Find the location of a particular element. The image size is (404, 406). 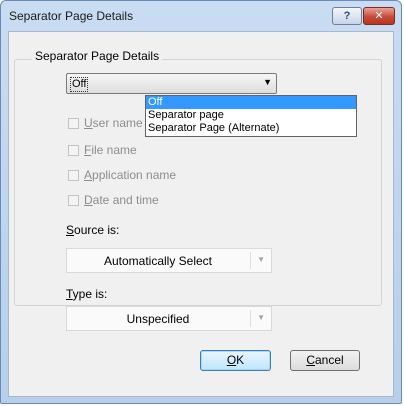

separator-page-value: Off is located at coordinates (79, 84).